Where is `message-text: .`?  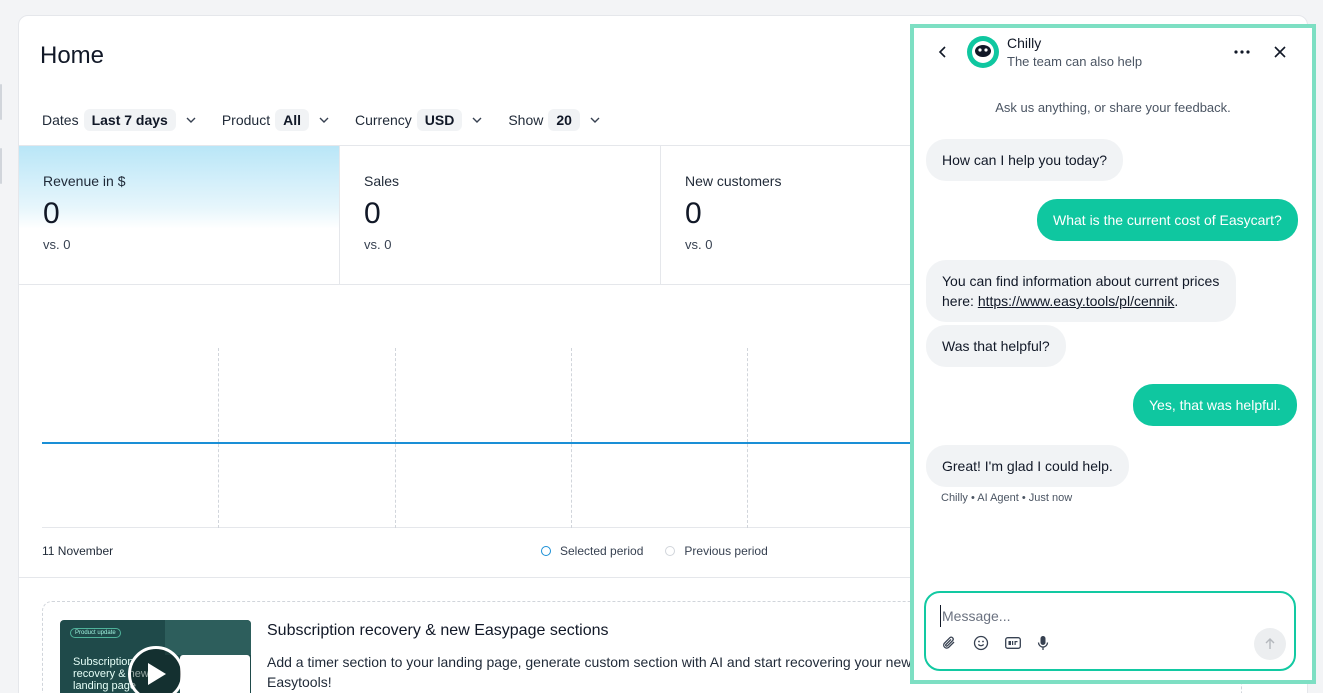
message-text: . is located at coordinates (1176, 301).